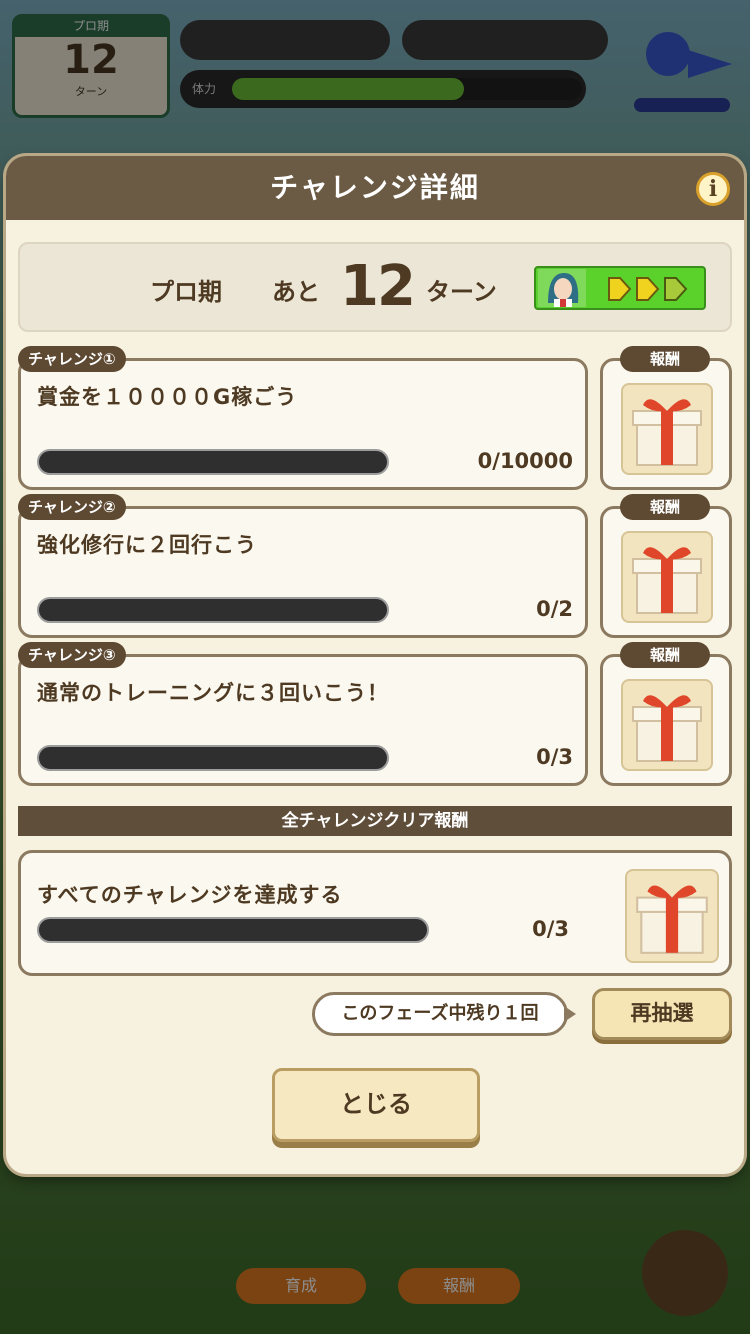 This screenshot has width=750, height=1334. I want to click on challenge-card-2: 強化修行に２回行こう 0/2, so click(303, 572).